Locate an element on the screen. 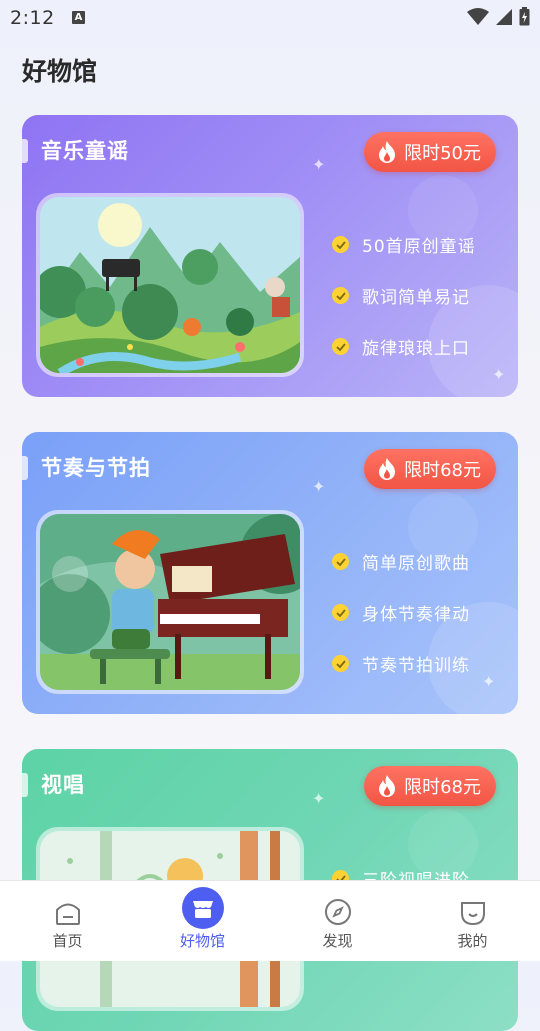 This screenshot has width=540, height=1031. nav-label: 首页 is located at coordinates (67, 941).